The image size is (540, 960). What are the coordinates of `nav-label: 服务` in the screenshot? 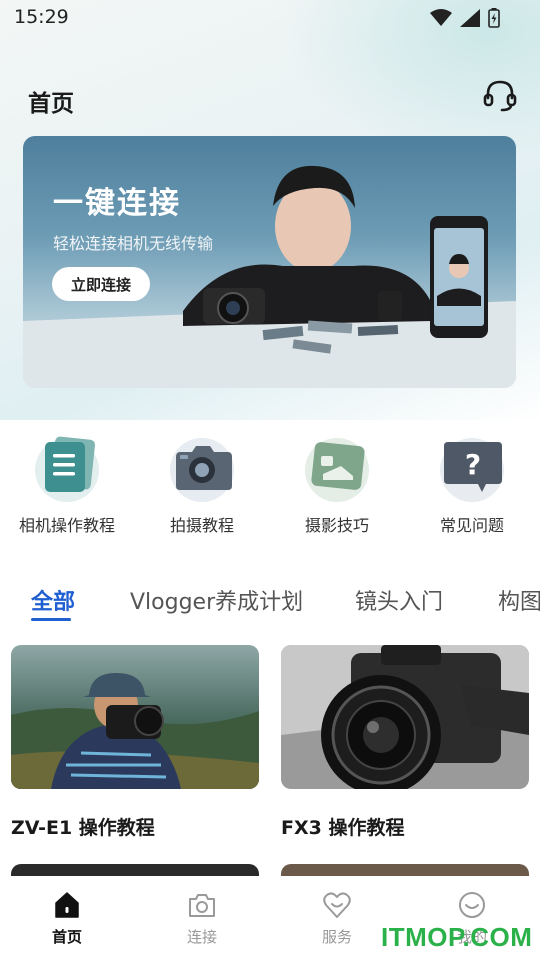 It's located at (336, 937).